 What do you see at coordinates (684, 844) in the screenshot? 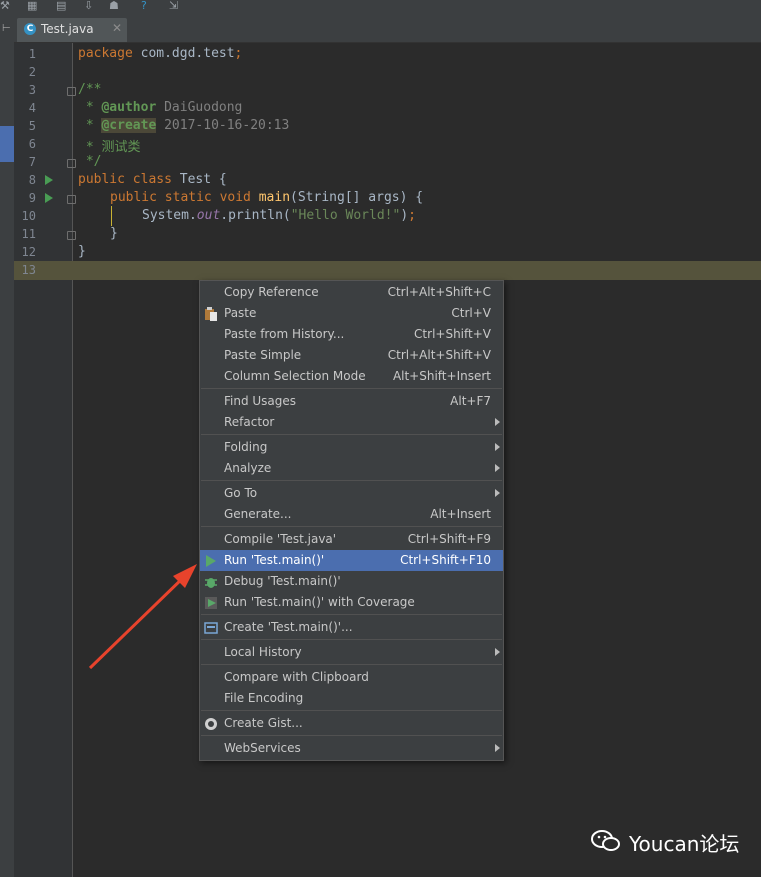
I see `watermark-text: Youcan论坛` at bounding box center [684, 844].